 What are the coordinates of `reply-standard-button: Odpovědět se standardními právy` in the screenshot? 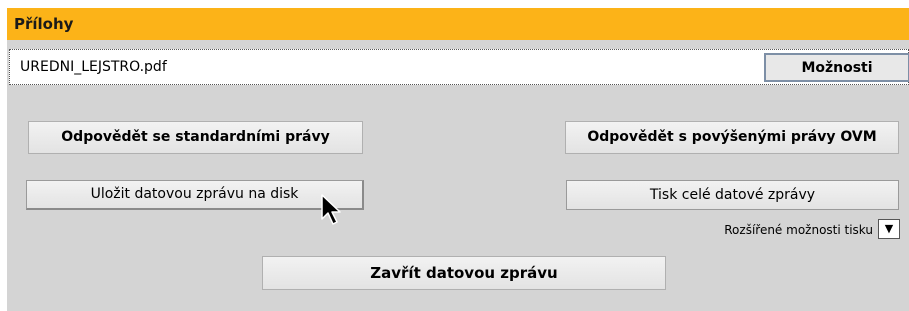 It's located at (195, 137).